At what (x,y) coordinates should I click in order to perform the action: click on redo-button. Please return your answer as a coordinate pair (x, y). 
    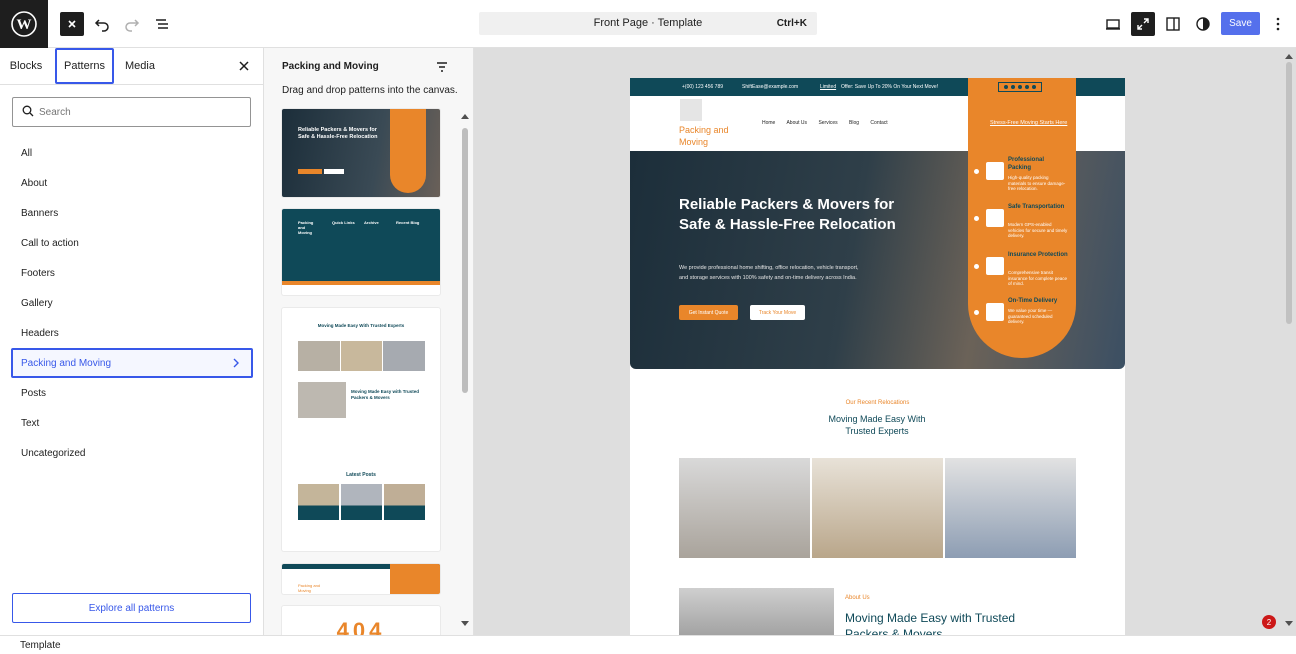
    Looking at the image, I should click on (132, 24).